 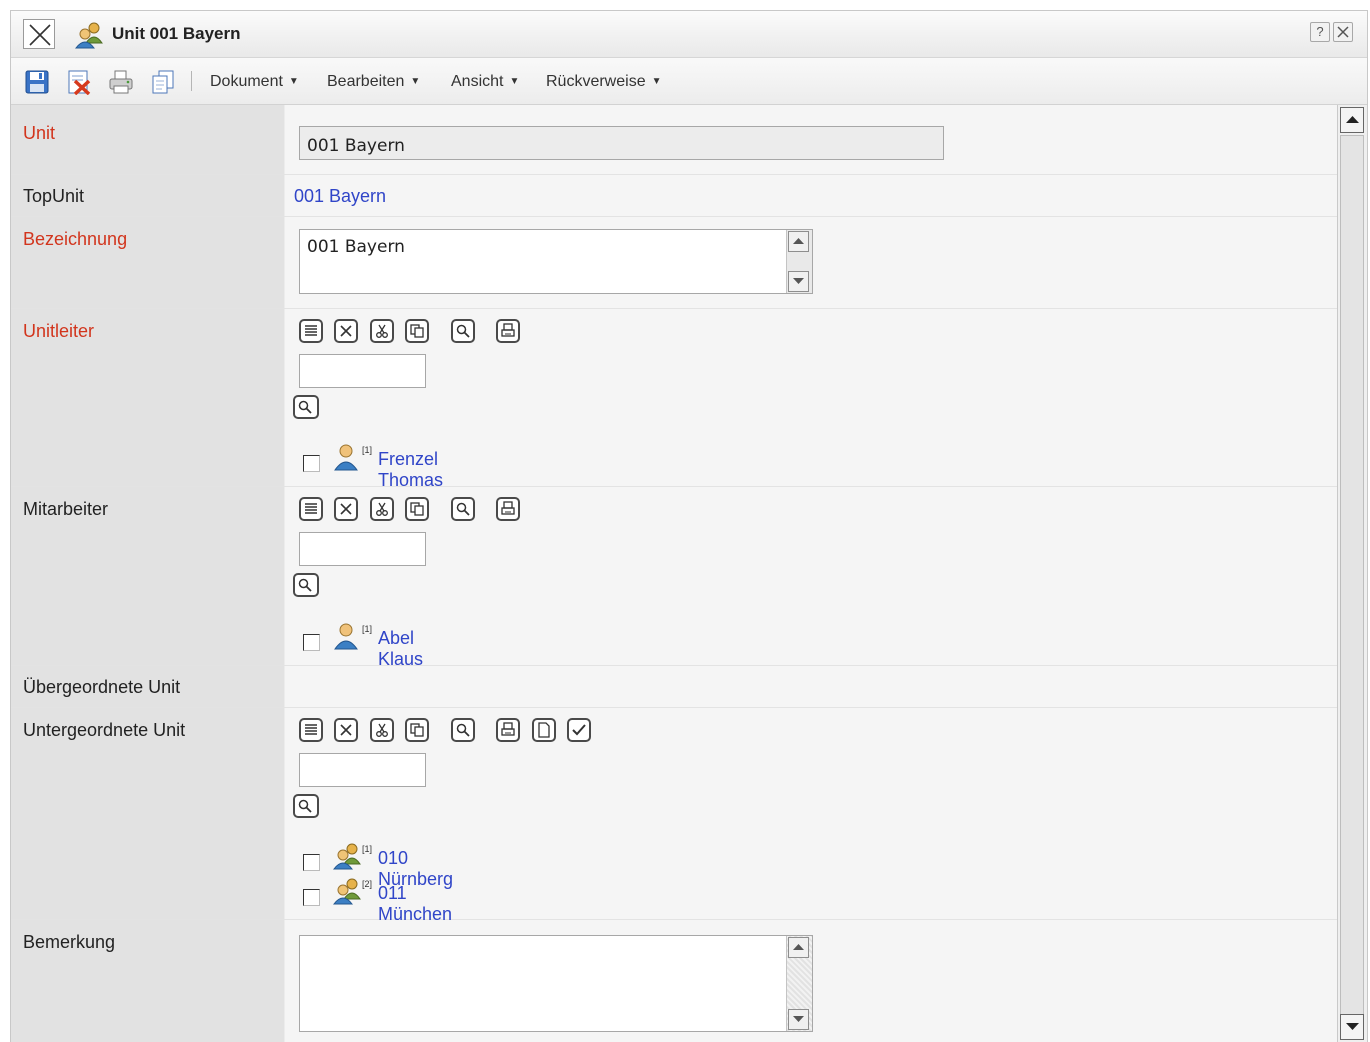 What do you see at coordinates (544, 730) in the screenshot?
I see `new-document-button` at bounding box center [544, 730].